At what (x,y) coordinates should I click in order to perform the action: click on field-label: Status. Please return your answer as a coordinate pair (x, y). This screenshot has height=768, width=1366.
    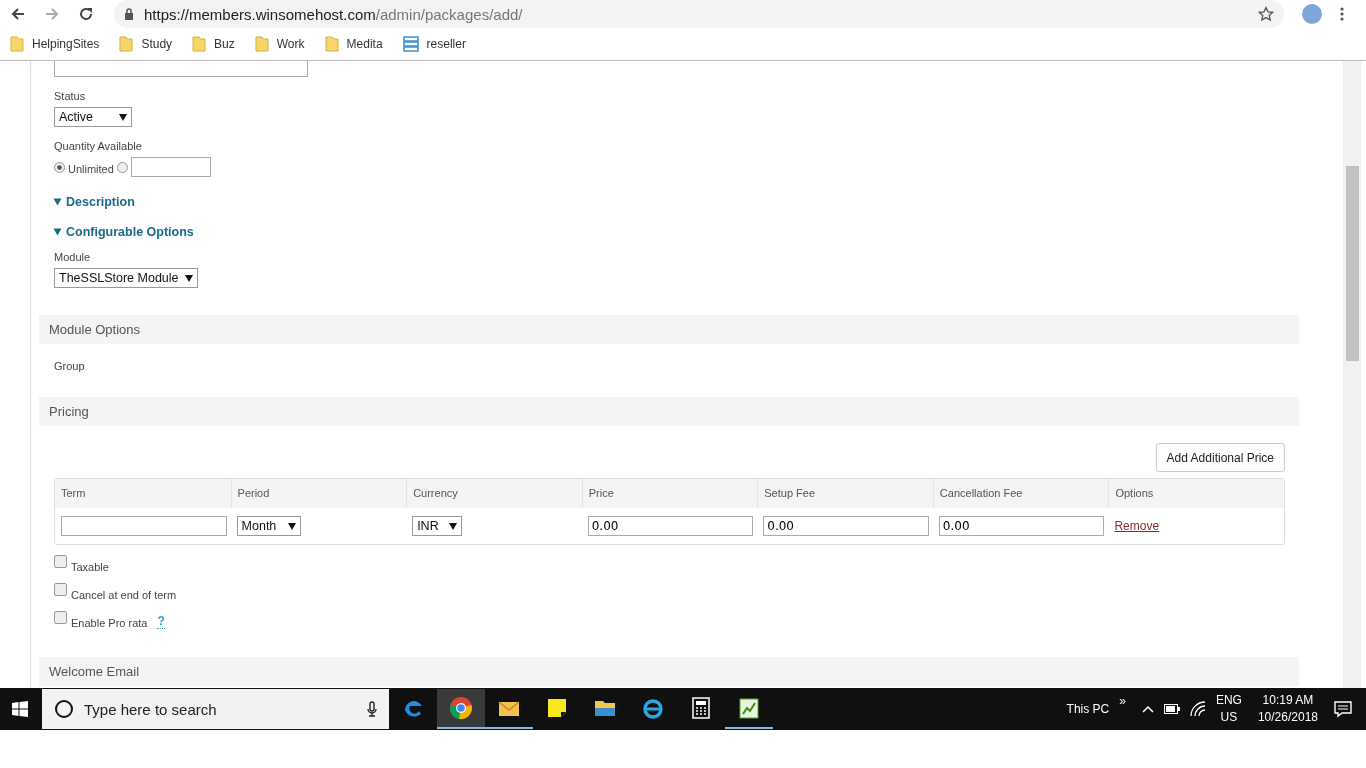
    Looking at the image, I should click on (70, 96).